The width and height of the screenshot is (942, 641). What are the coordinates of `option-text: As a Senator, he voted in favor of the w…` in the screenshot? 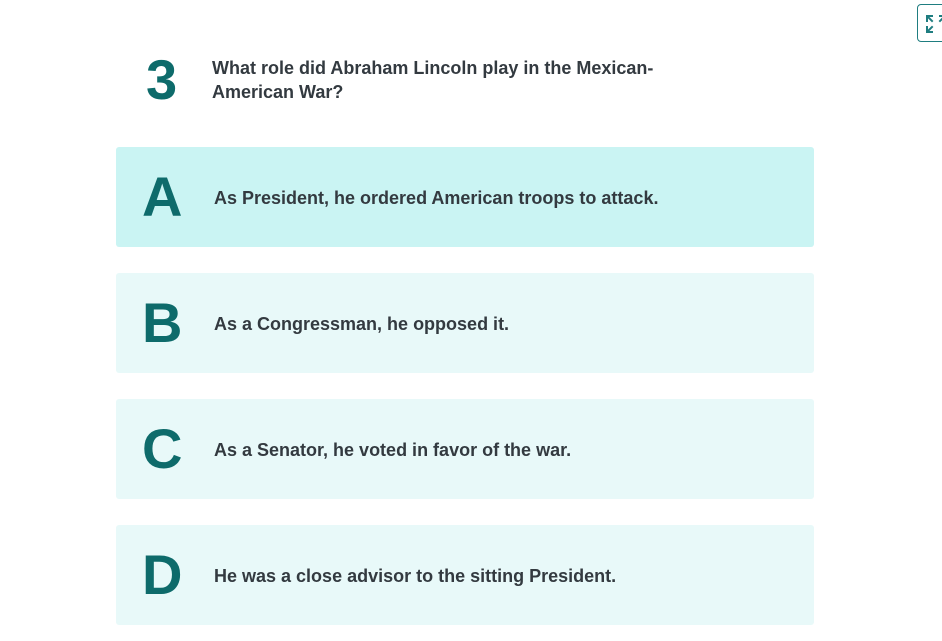 It's located at (393, 450).